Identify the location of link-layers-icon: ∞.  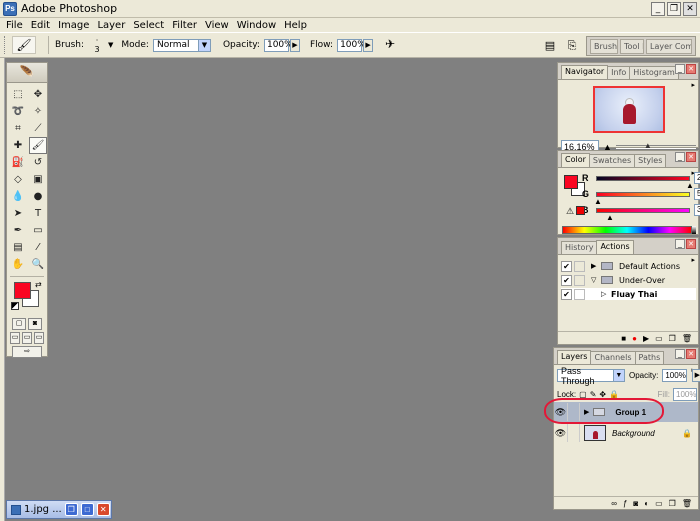
(614, 503).